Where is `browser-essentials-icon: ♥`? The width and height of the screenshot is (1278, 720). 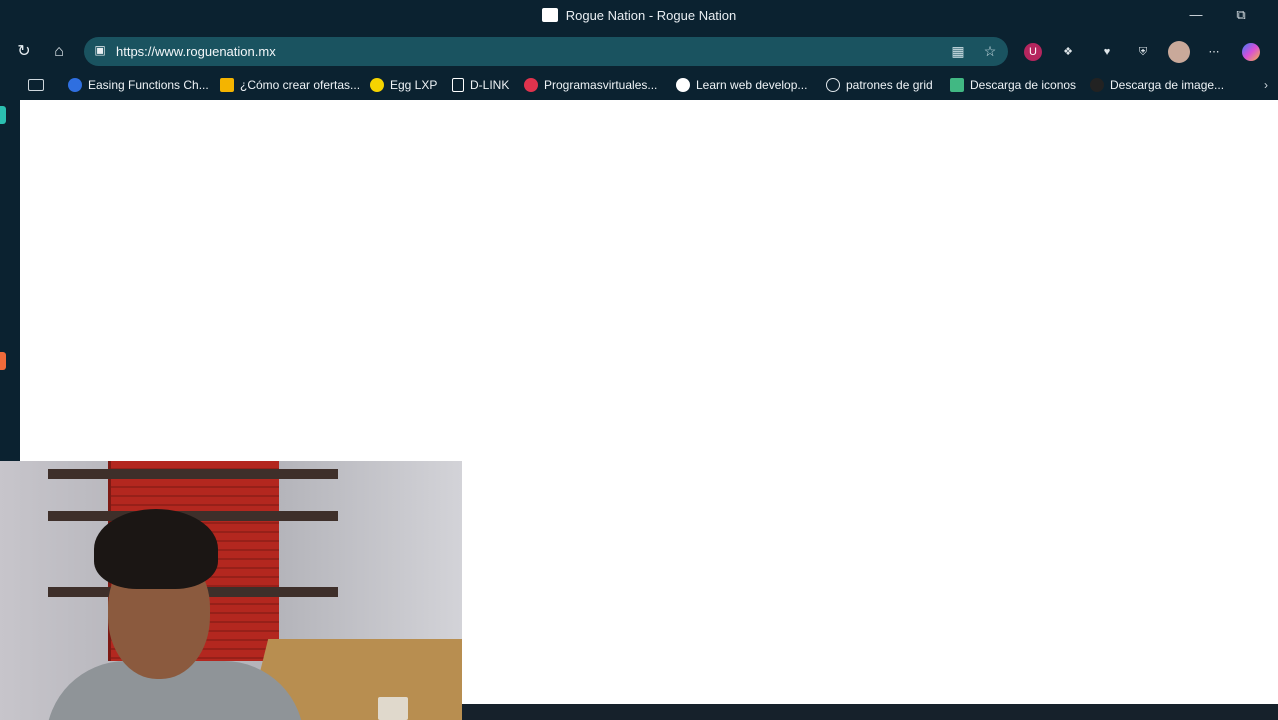
browser-essentials-icon: ♥ is located at coordinates (1107, 52).